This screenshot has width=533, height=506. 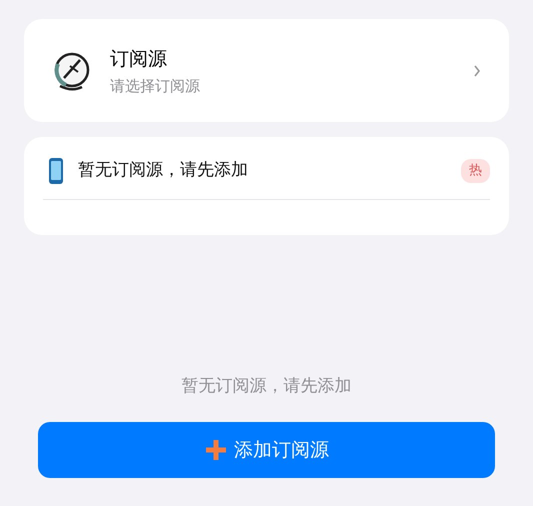 I want to click on hot-tag: 热, so click(x=475, y=171).